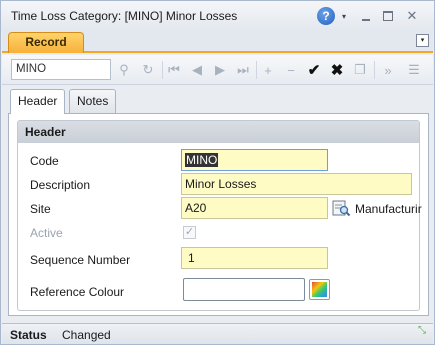 This screenshot has width=435, height=345. Describe the element at coordinates (422, 333) in the screenshot. I see `resize-grip-icon: ⤡` at that location.